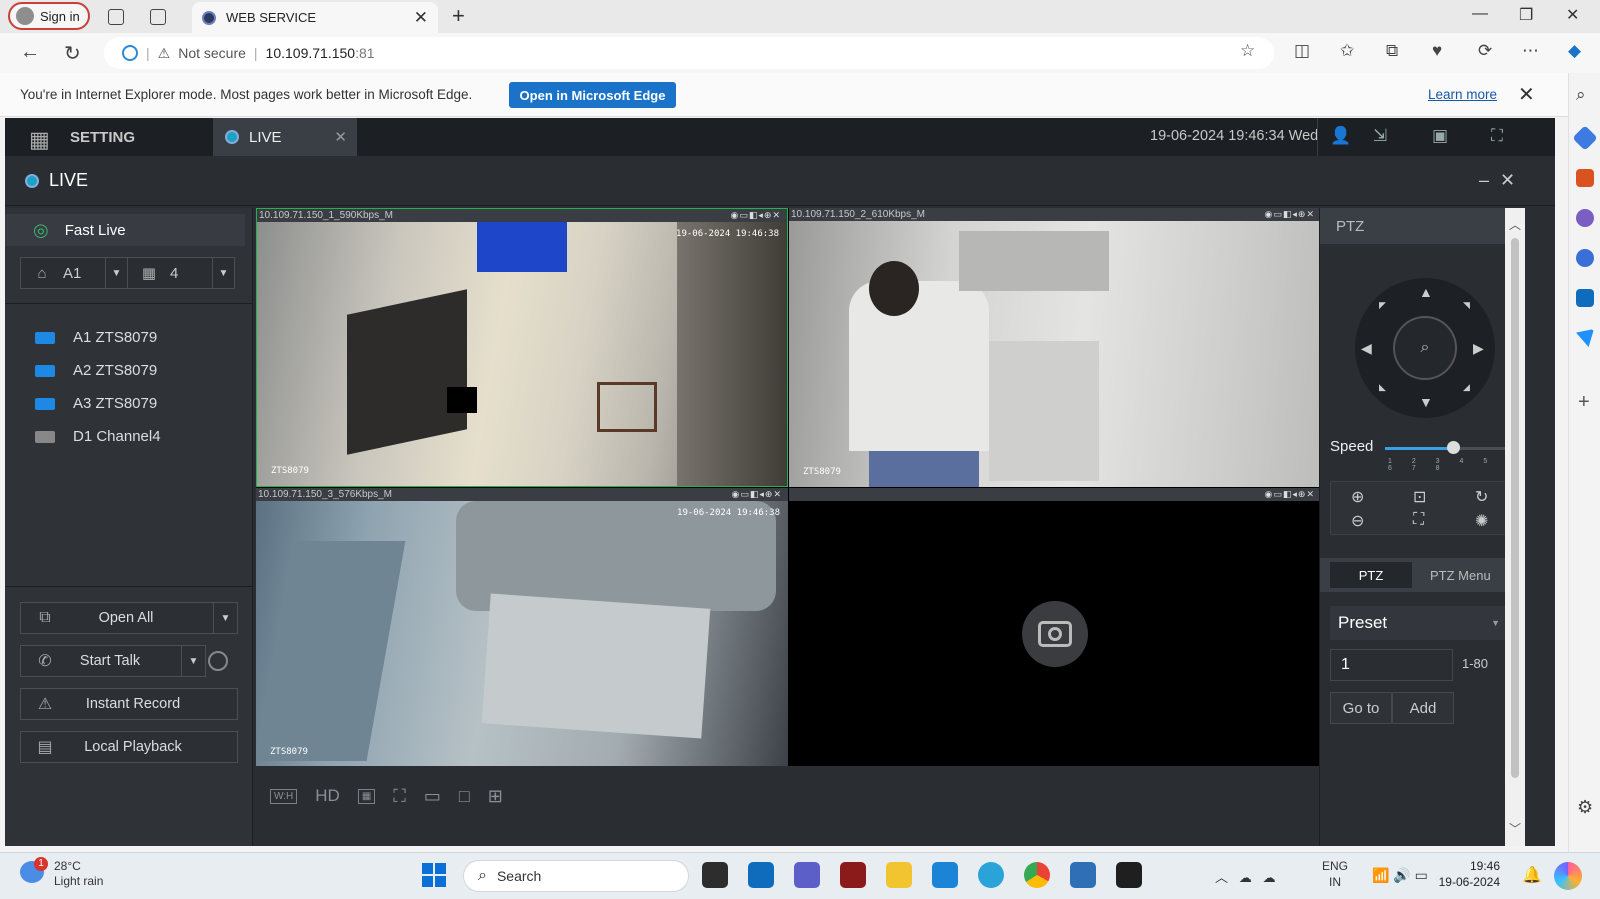 The image size is (1600, 899). I want to click on iris-close-icon: ✺, so click(1481, 521).